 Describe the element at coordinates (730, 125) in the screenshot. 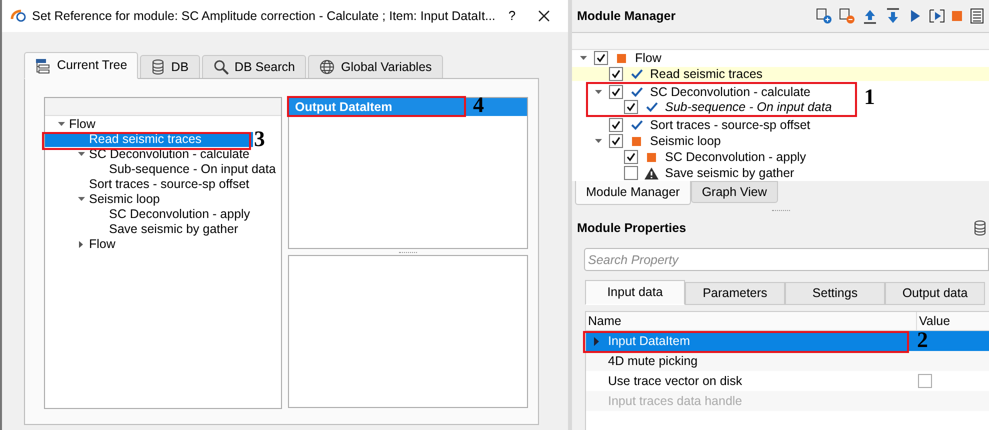

I see `module-name: Sort traces - source-sp offset` at that location.